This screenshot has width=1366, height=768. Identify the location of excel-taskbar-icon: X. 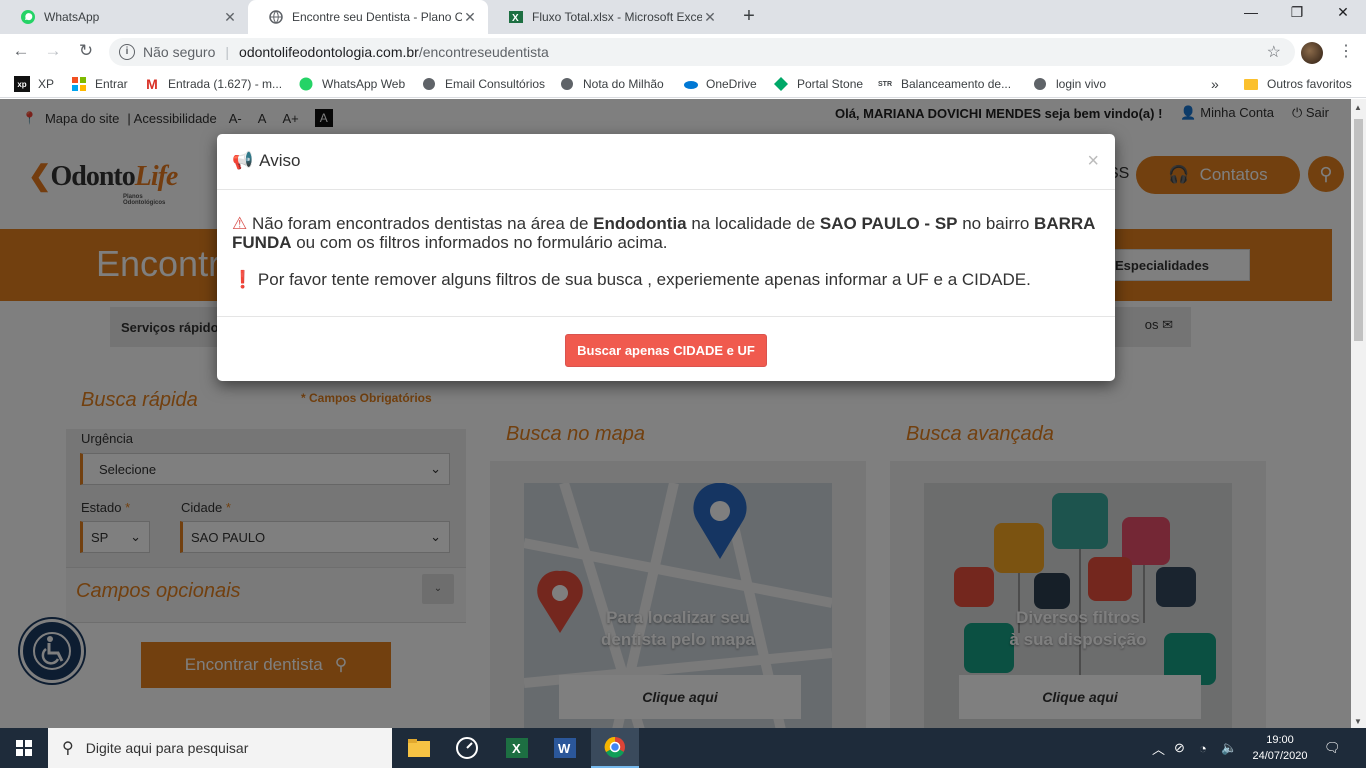
(517, 748).